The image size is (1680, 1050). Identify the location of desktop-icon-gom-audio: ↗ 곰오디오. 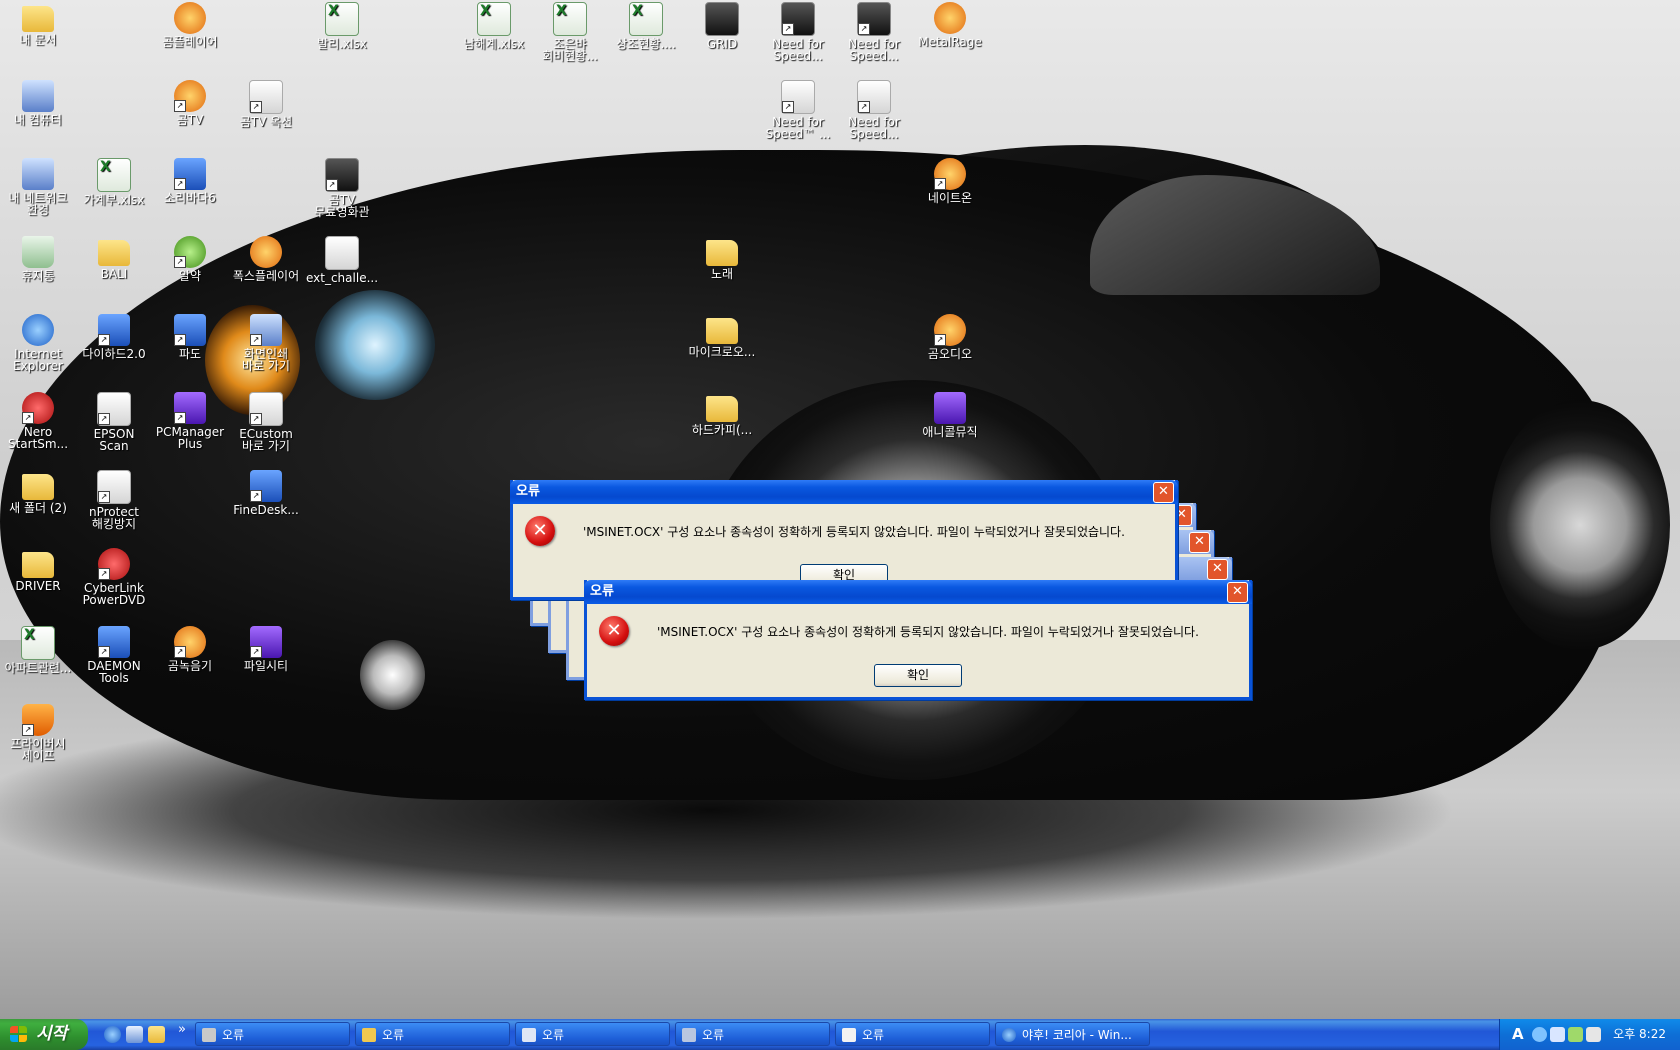
(950, 337).